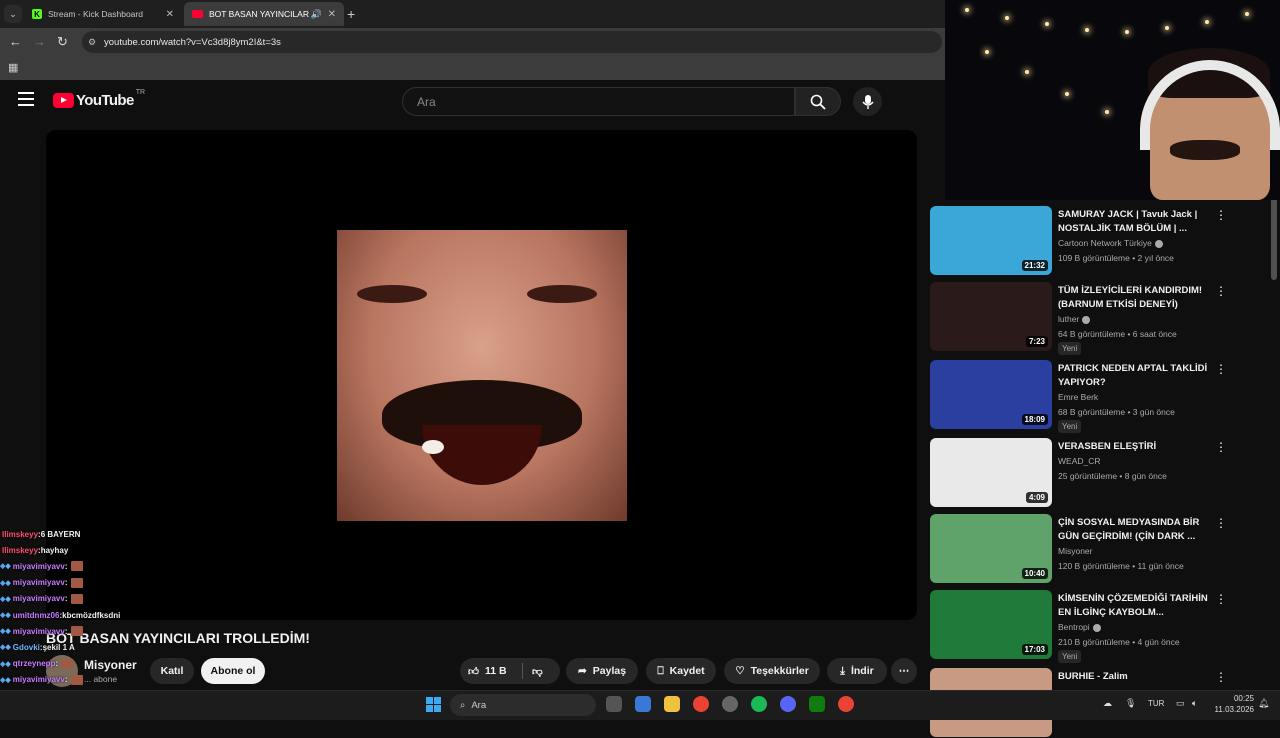 The width and height of the screenshot is (1280, 738). I want to click on more-actions-button: ⋯, so click(904, 671).